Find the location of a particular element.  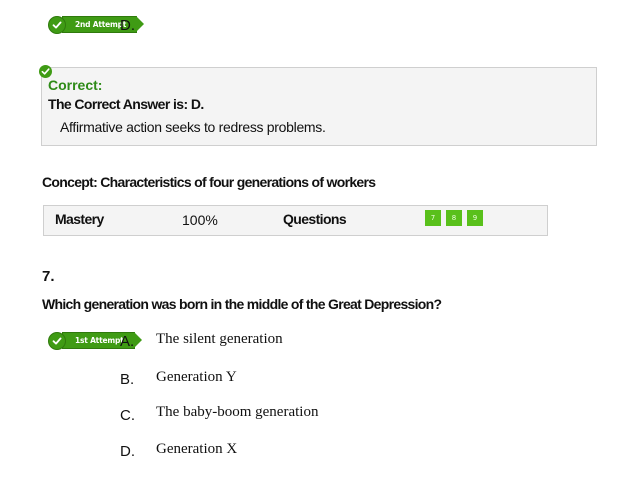

questions-label: Questions is located at coordinates (315, 219).